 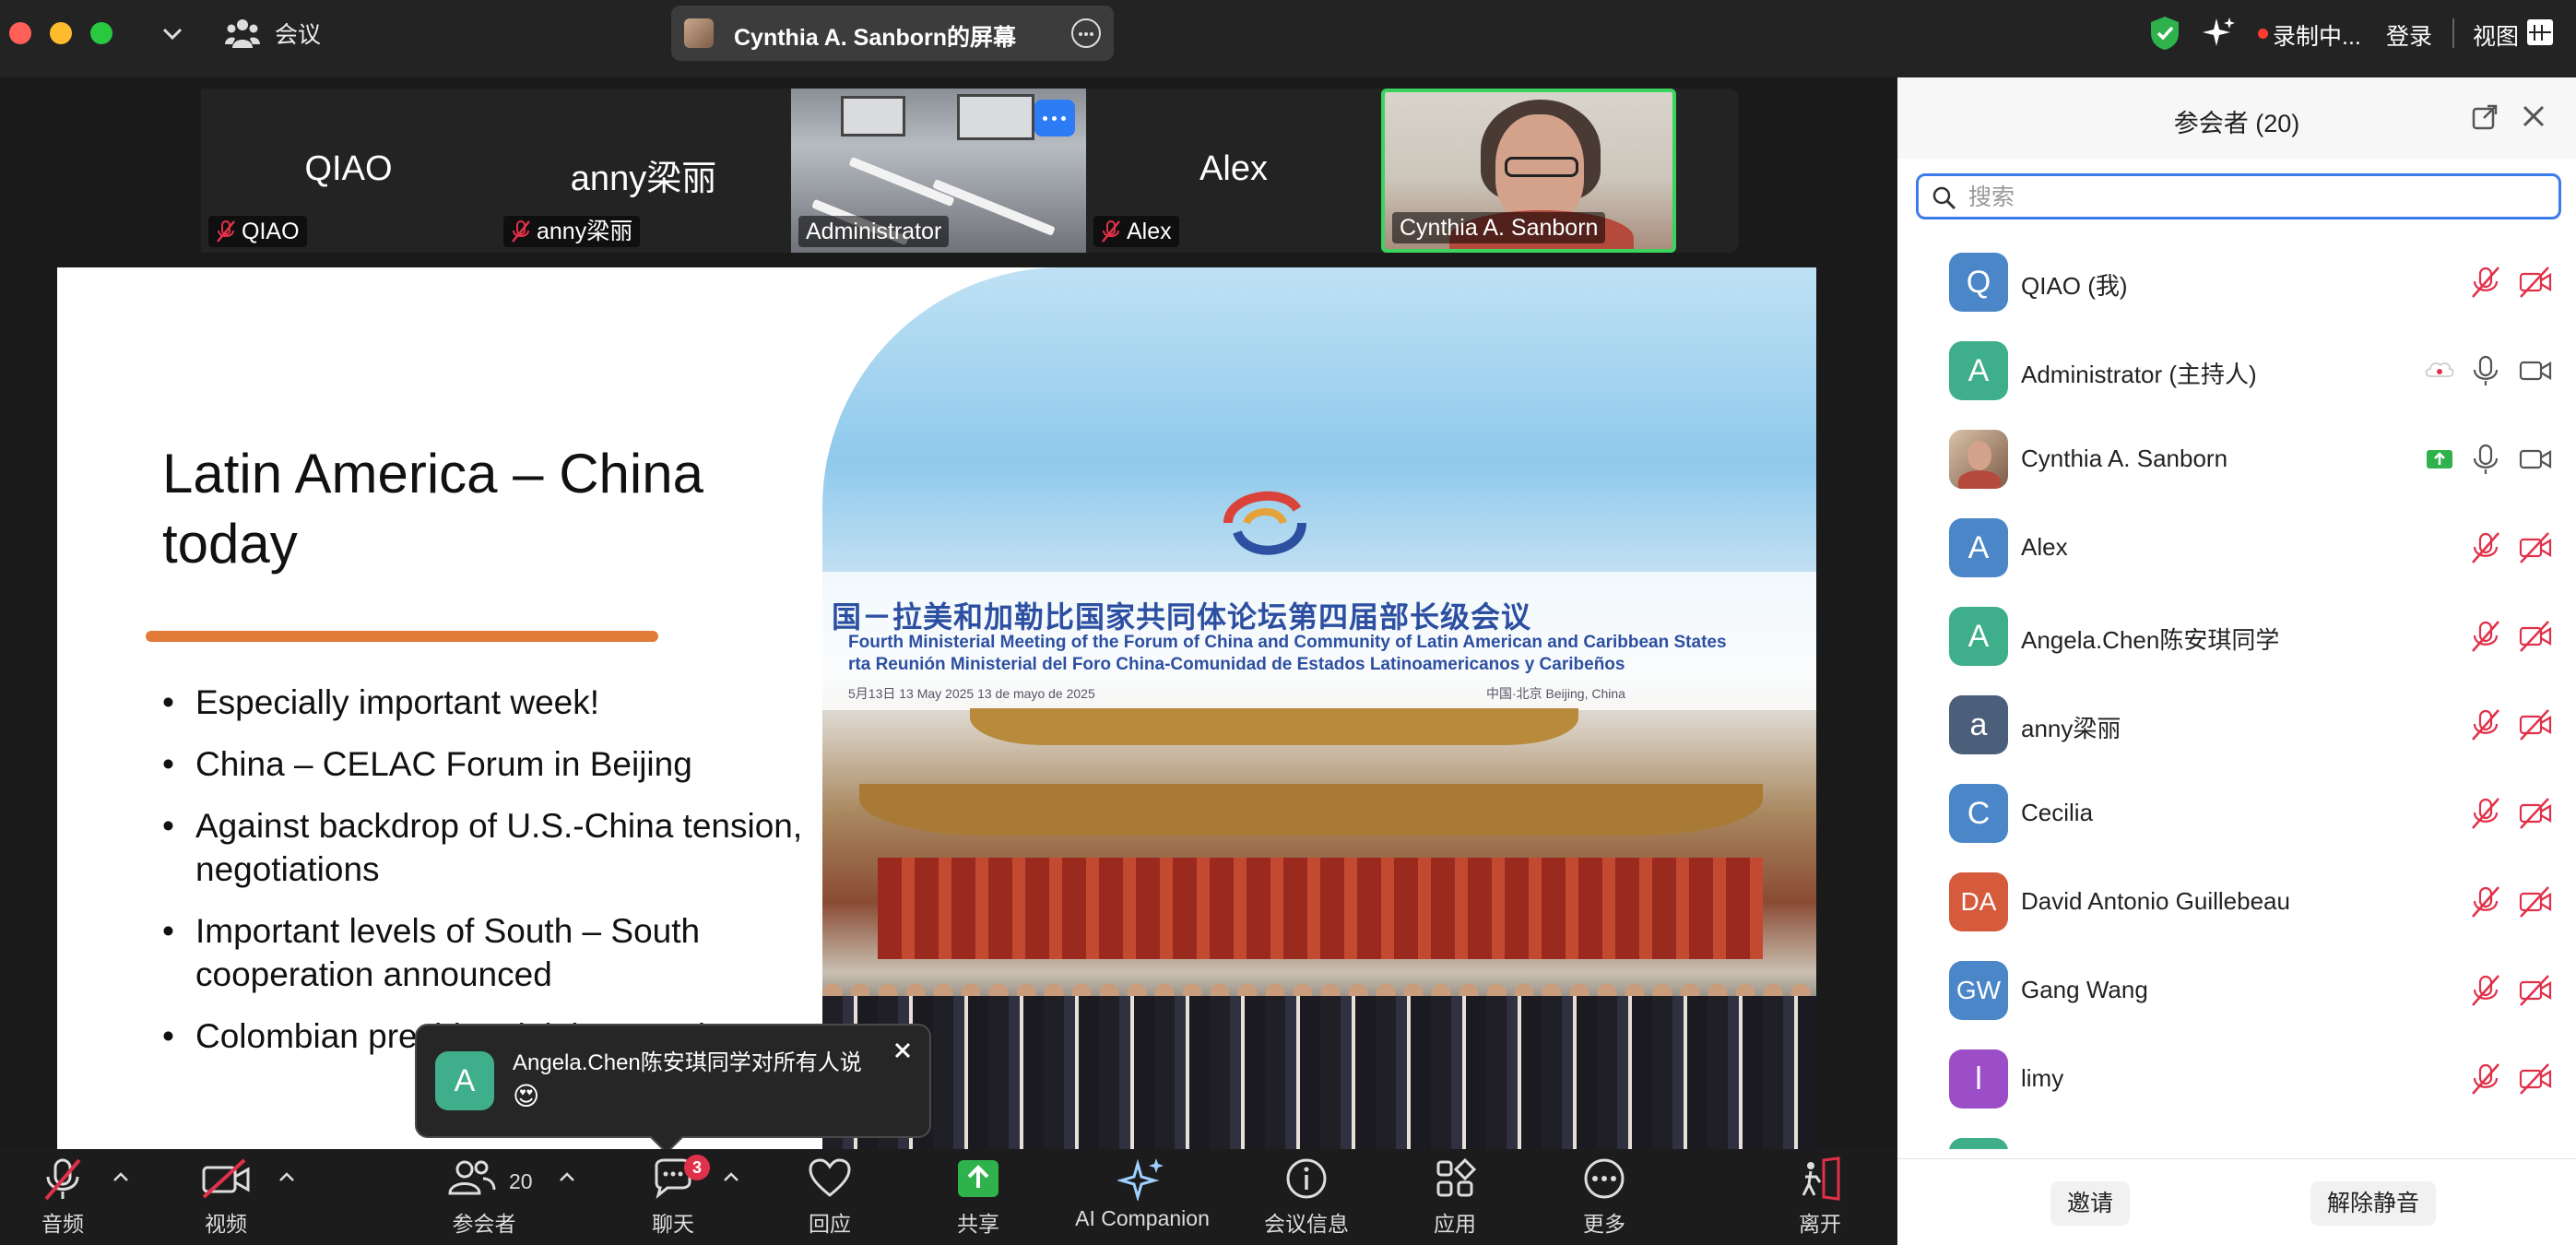 I want to click on tile-more-icon, so click(x=1054, y=118).